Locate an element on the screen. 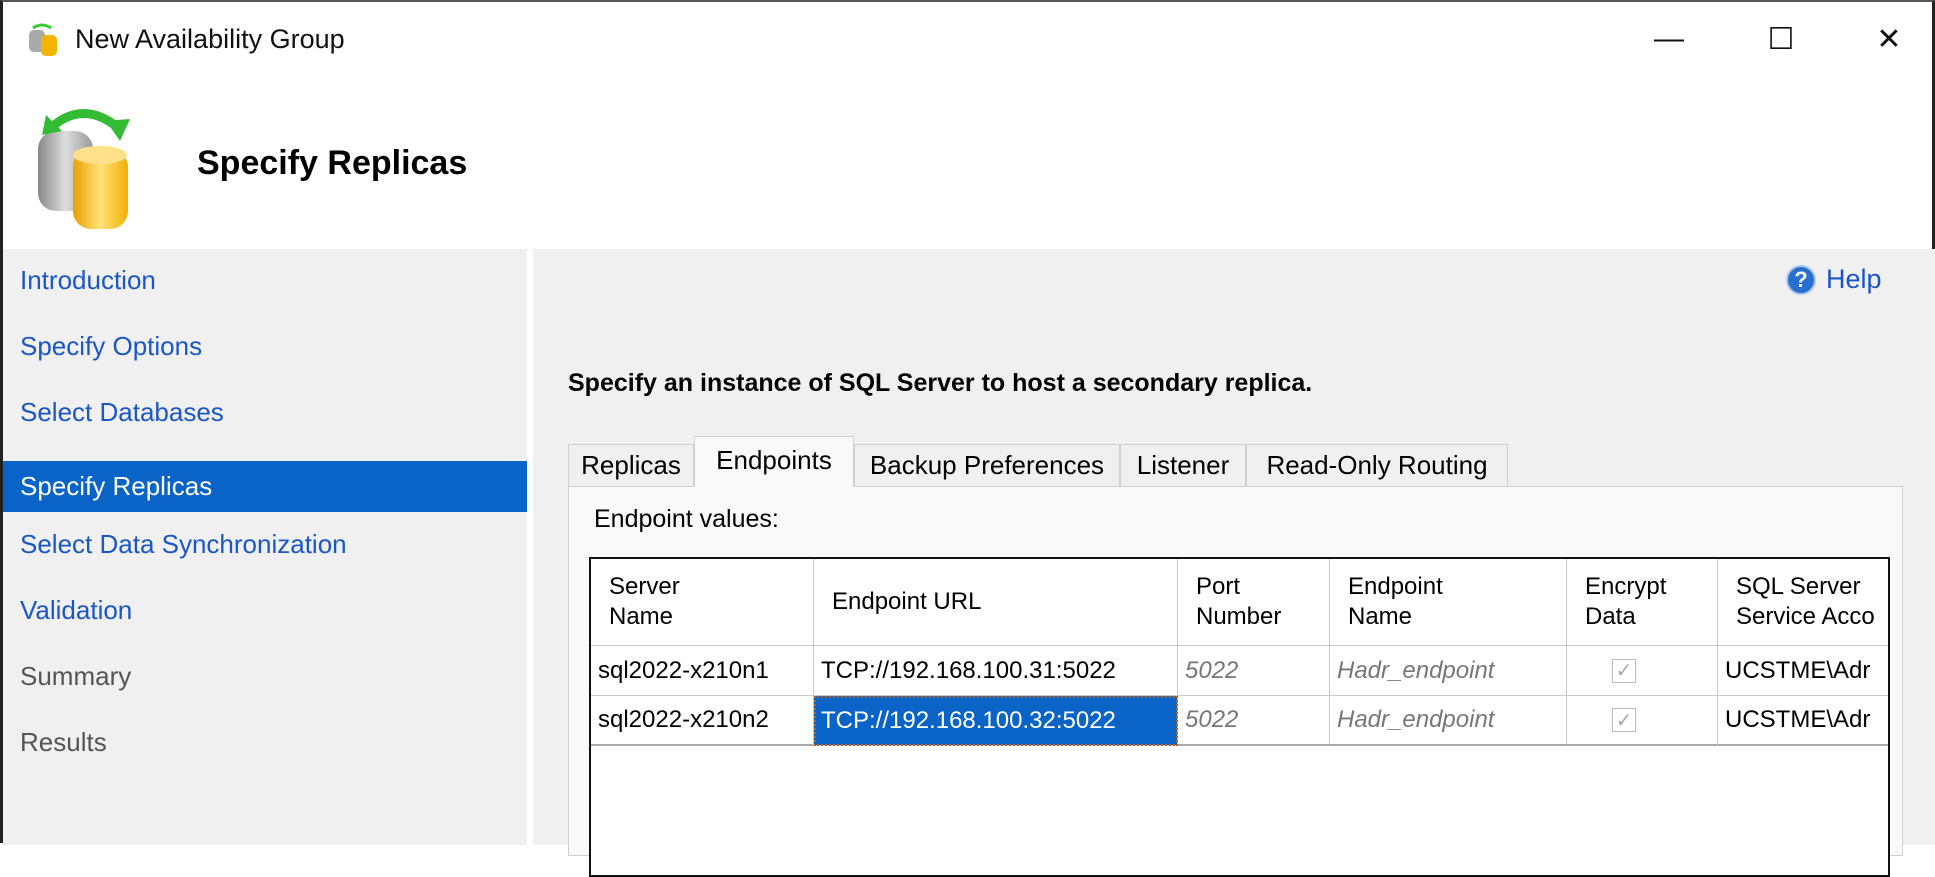 This screenshot has width=1935, height=877. column-header-endpoint-url: Endpoint URL is located at coordinates (996, 602).